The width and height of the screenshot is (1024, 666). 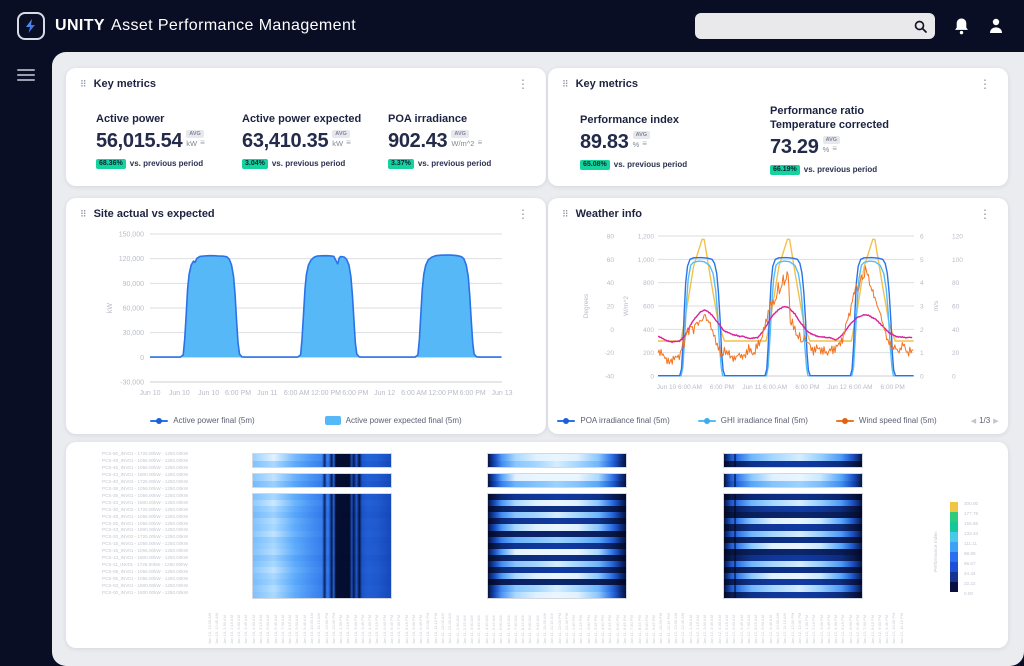 I want to click on heatmap-x-tick-label: Jun 12, 12:45 PM, so click(x=799, y=628).